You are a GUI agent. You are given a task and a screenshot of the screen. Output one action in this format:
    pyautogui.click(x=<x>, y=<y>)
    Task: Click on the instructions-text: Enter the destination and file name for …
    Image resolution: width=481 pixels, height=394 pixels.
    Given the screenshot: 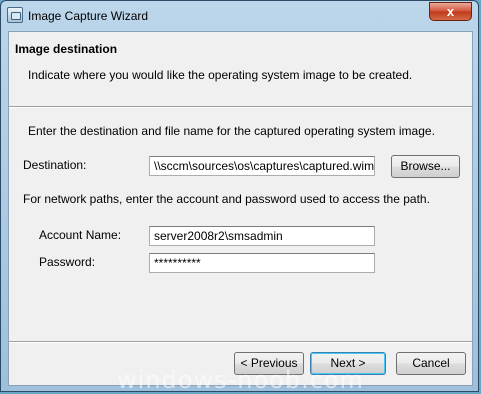 What is the action you would take?
    pyautogui.click(x=231, y=131)
    